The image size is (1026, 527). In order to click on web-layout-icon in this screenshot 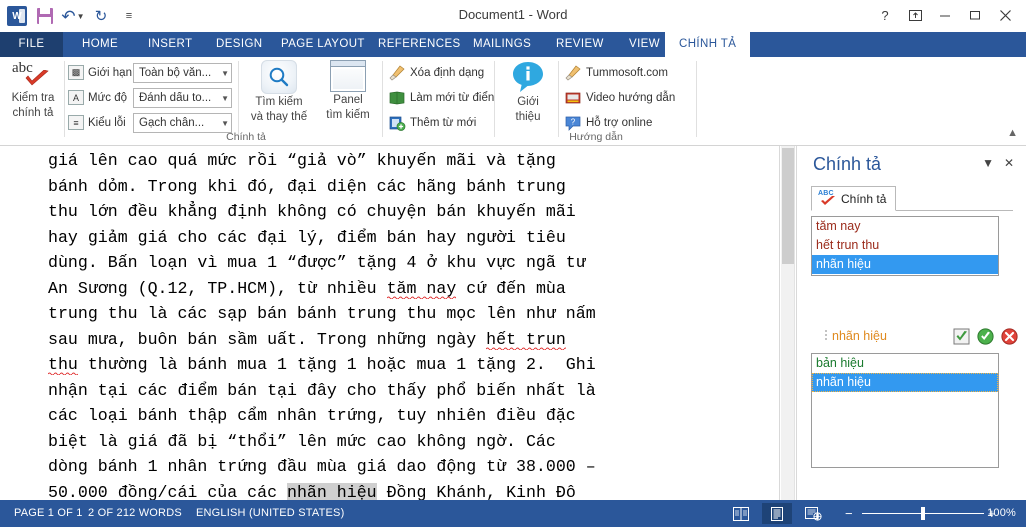, I will do `click(813, 513)`.